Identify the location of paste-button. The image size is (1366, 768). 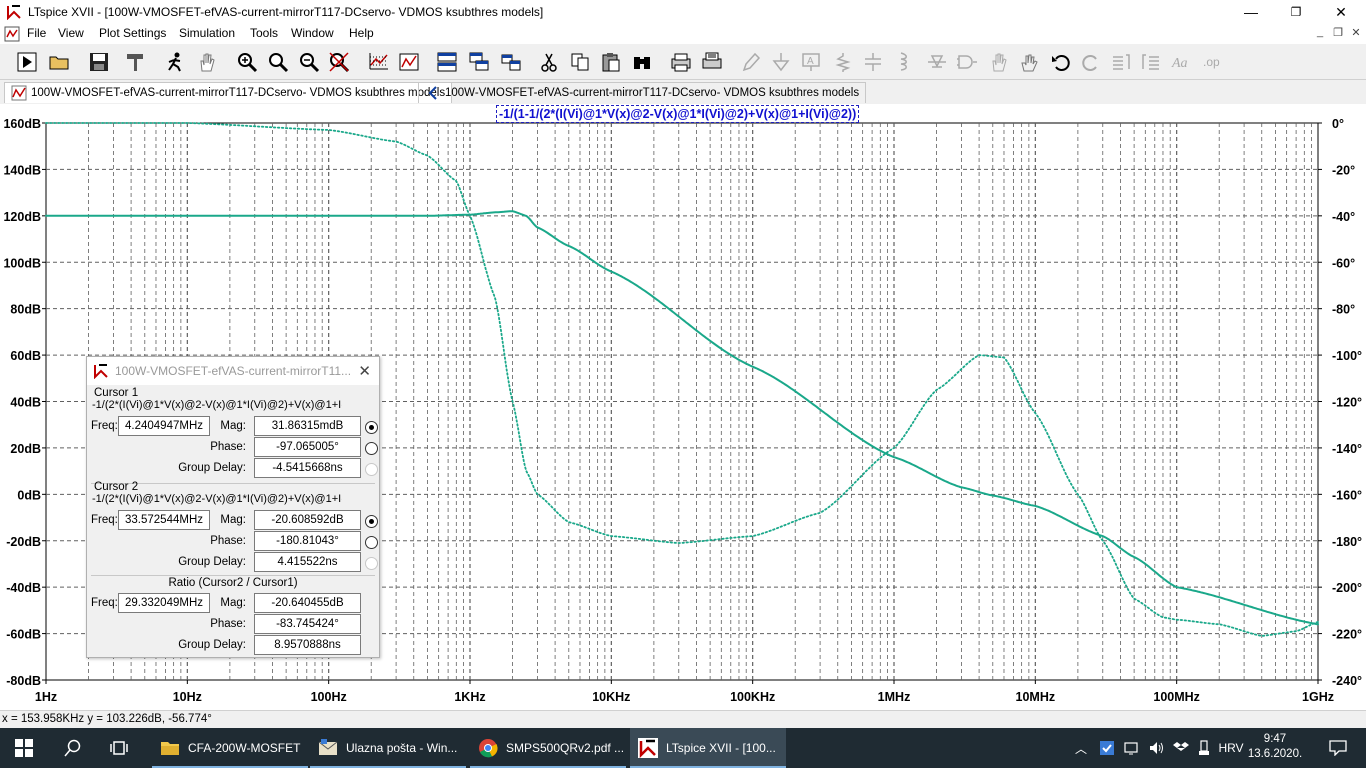
(611, 62).